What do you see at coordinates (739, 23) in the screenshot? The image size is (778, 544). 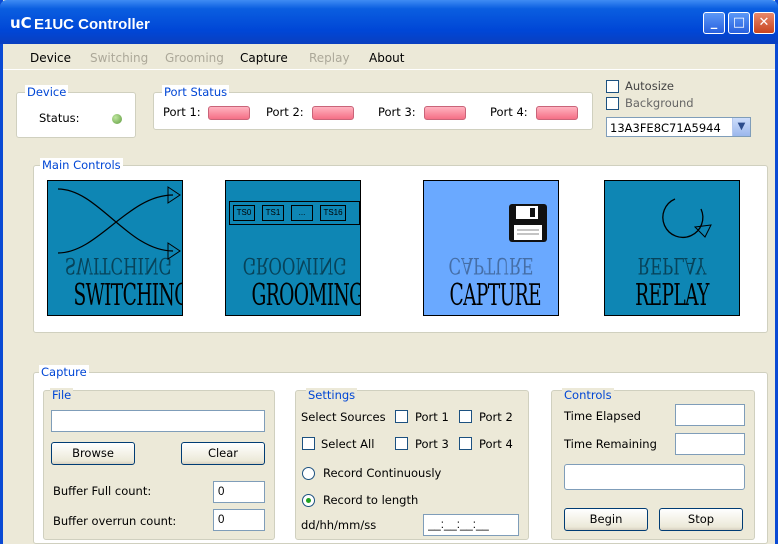 I see `maximize-button: □` at bounding box center [739, 23].